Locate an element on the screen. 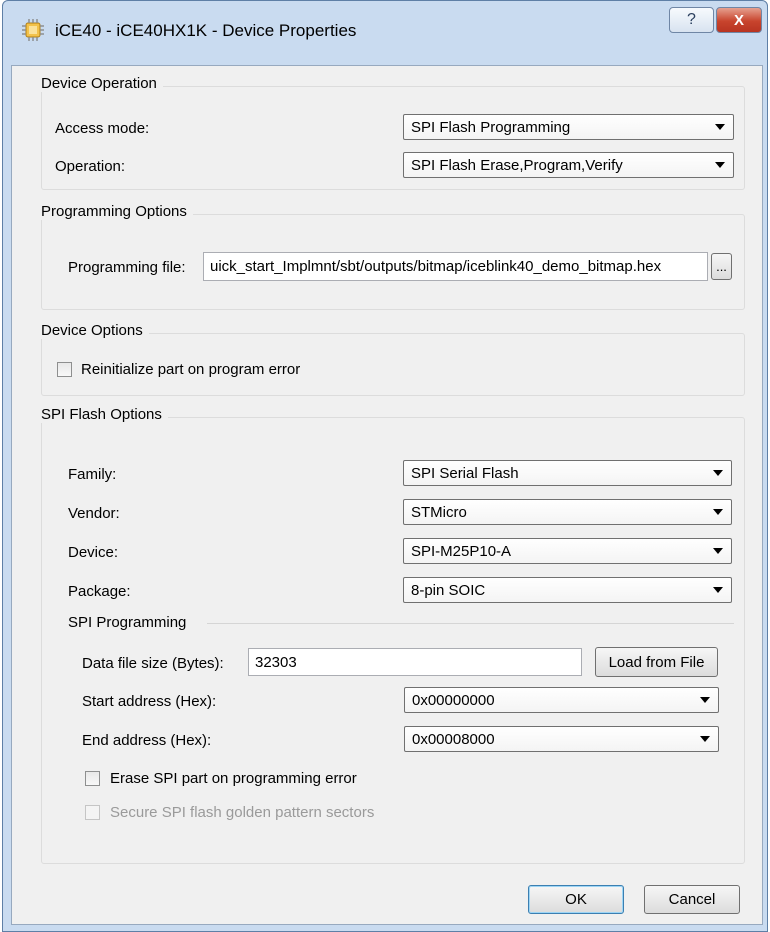  programming-options-title: Programming Options is located at coordinates (117, 211).